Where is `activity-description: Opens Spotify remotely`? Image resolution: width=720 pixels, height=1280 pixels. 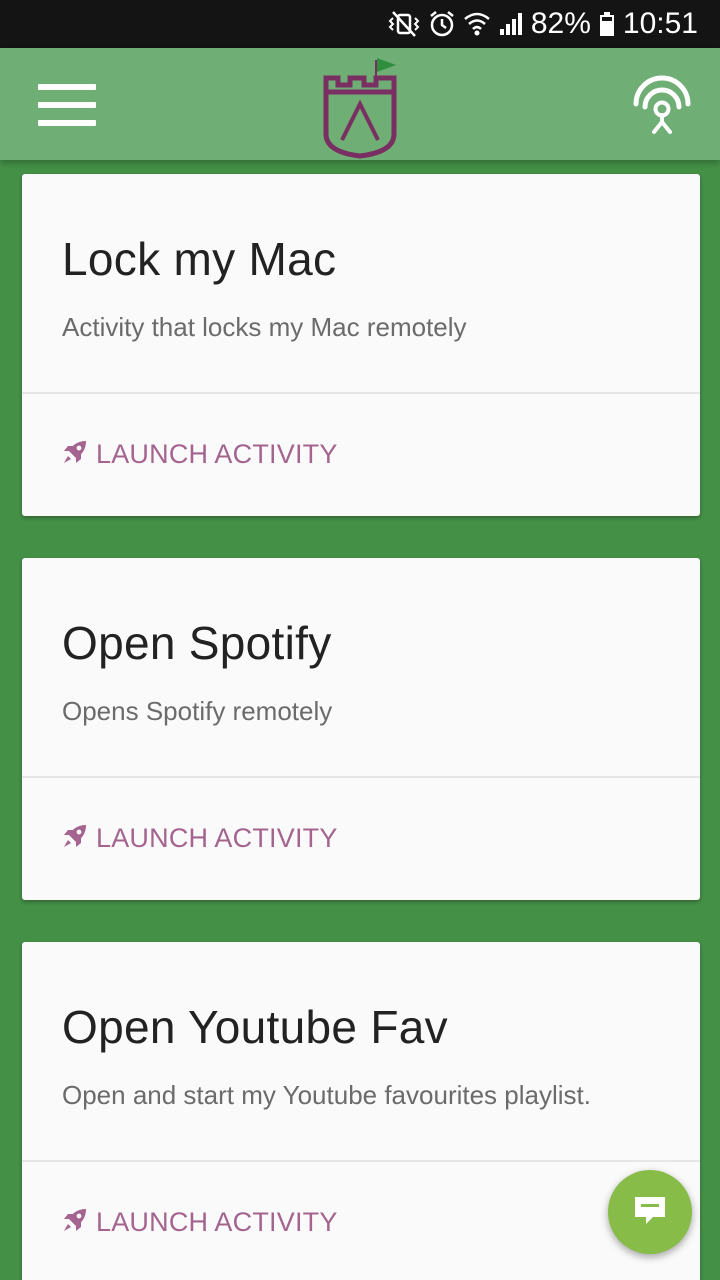
activity-description: Opens Spotify remotely is located at coordinates (197, 711).